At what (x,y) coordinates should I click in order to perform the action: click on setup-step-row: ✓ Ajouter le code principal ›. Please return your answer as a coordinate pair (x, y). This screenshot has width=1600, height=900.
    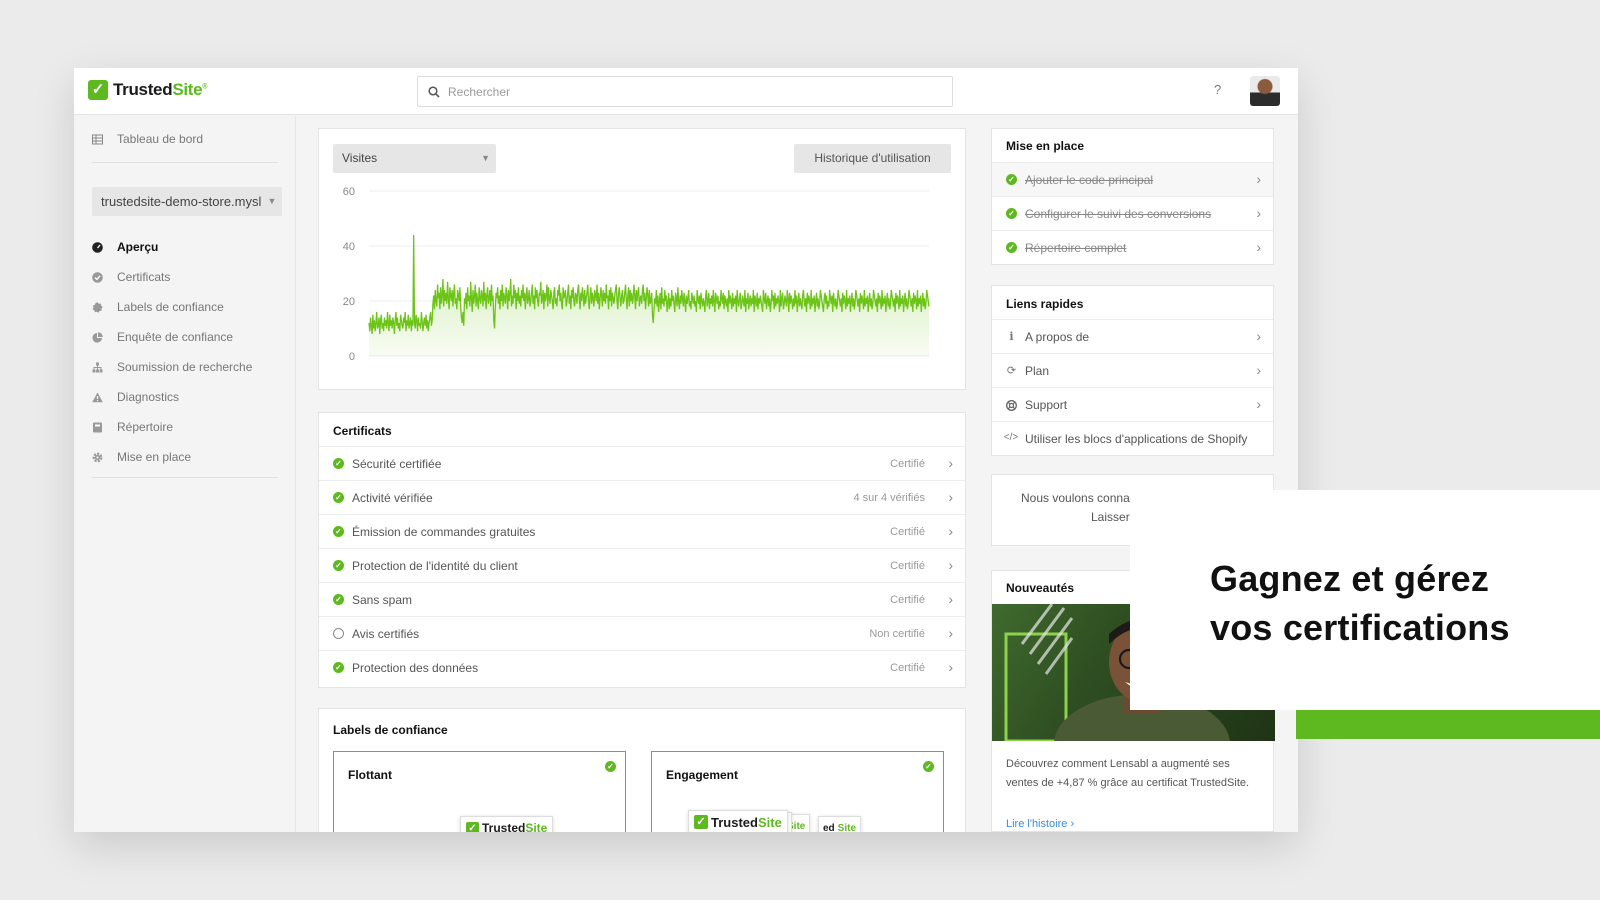
    Looking at the image, I should click on (1132, 179).